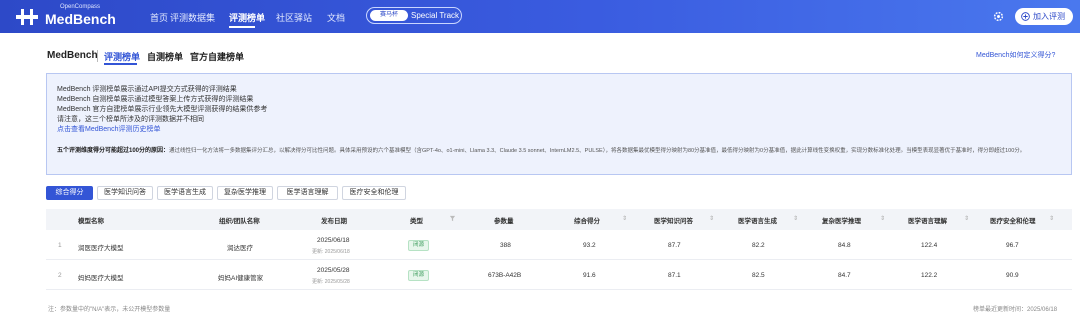  What do you see at coordinates (844, 275) in the screenshot?
I see `reasoning-score: 84.7` at bounding box center [844, 275].